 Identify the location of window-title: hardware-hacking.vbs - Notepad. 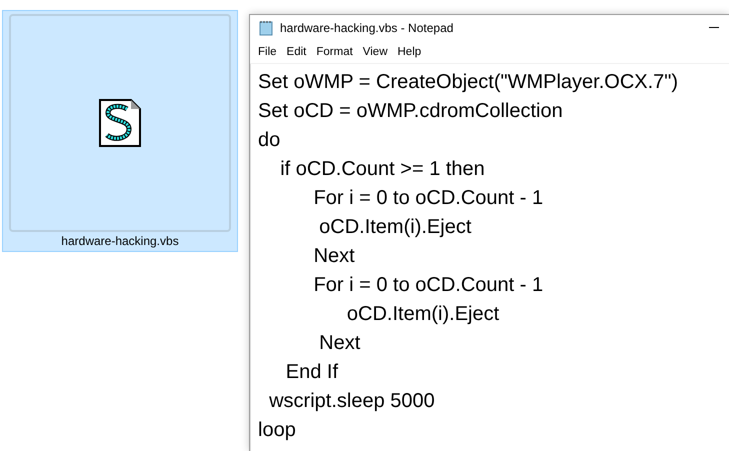
(367, 28).